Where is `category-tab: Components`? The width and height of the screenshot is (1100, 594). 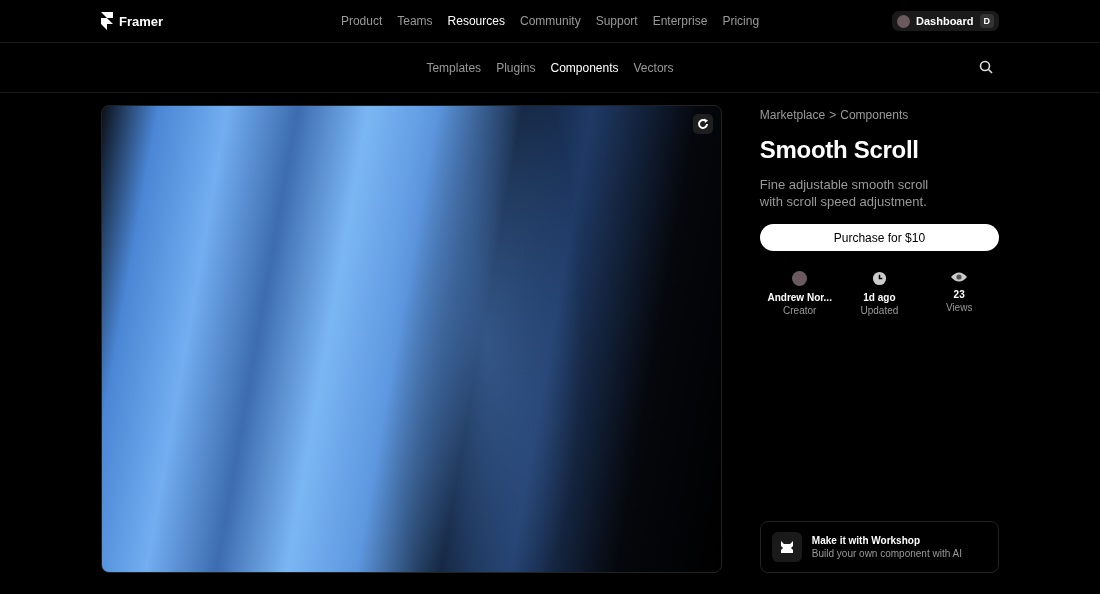 category-tab: Components is located at coordinates (584, 67).